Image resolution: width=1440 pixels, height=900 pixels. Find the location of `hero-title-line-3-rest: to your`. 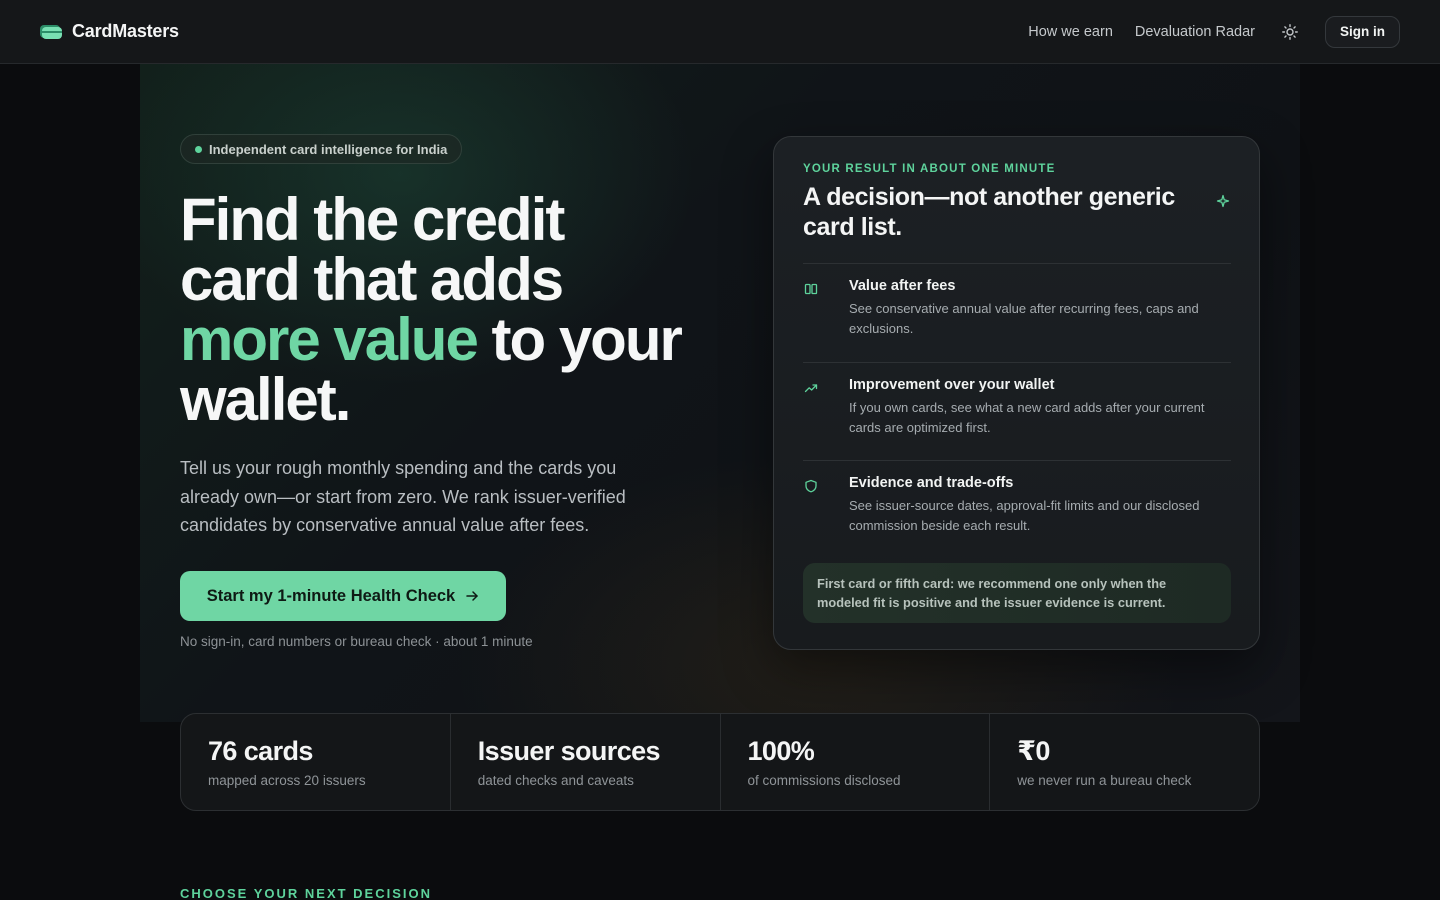

hero-title-line-3-rest: to your is located at coordinates (579, 339).